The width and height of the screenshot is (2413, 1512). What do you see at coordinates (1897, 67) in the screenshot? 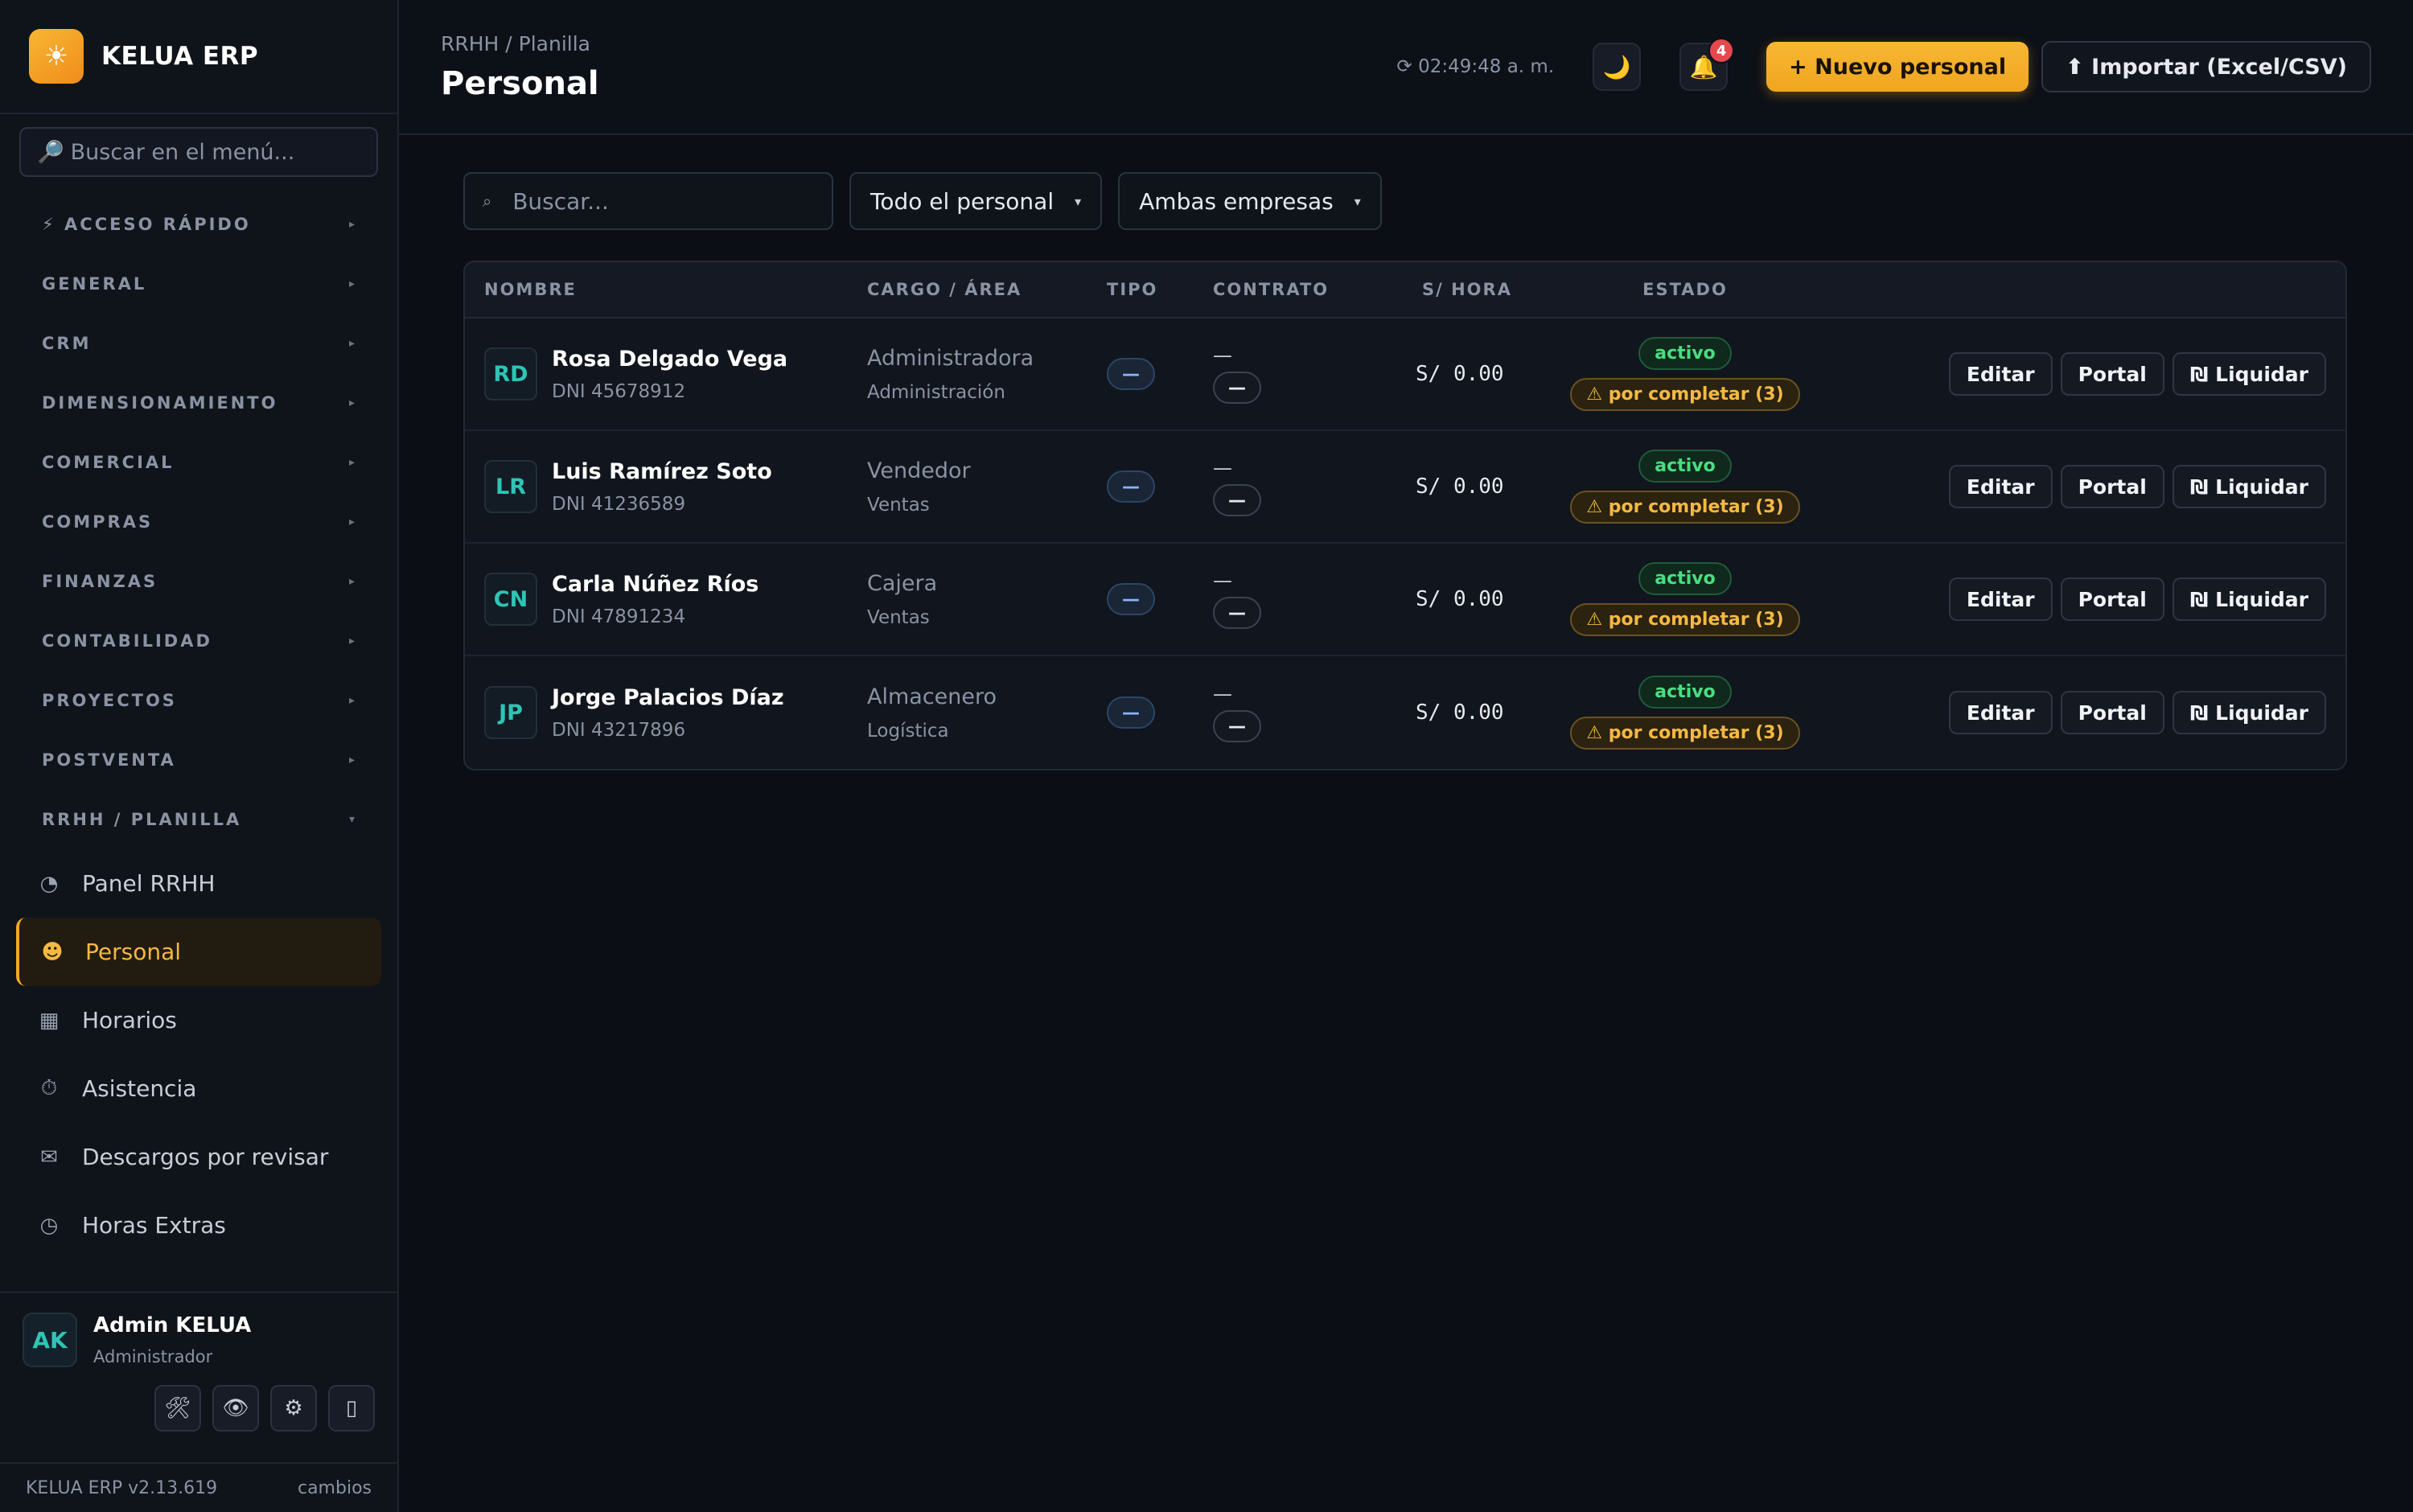
I see `new-personal-button: + Nuevo personal` at bounding box center [1897, 67].